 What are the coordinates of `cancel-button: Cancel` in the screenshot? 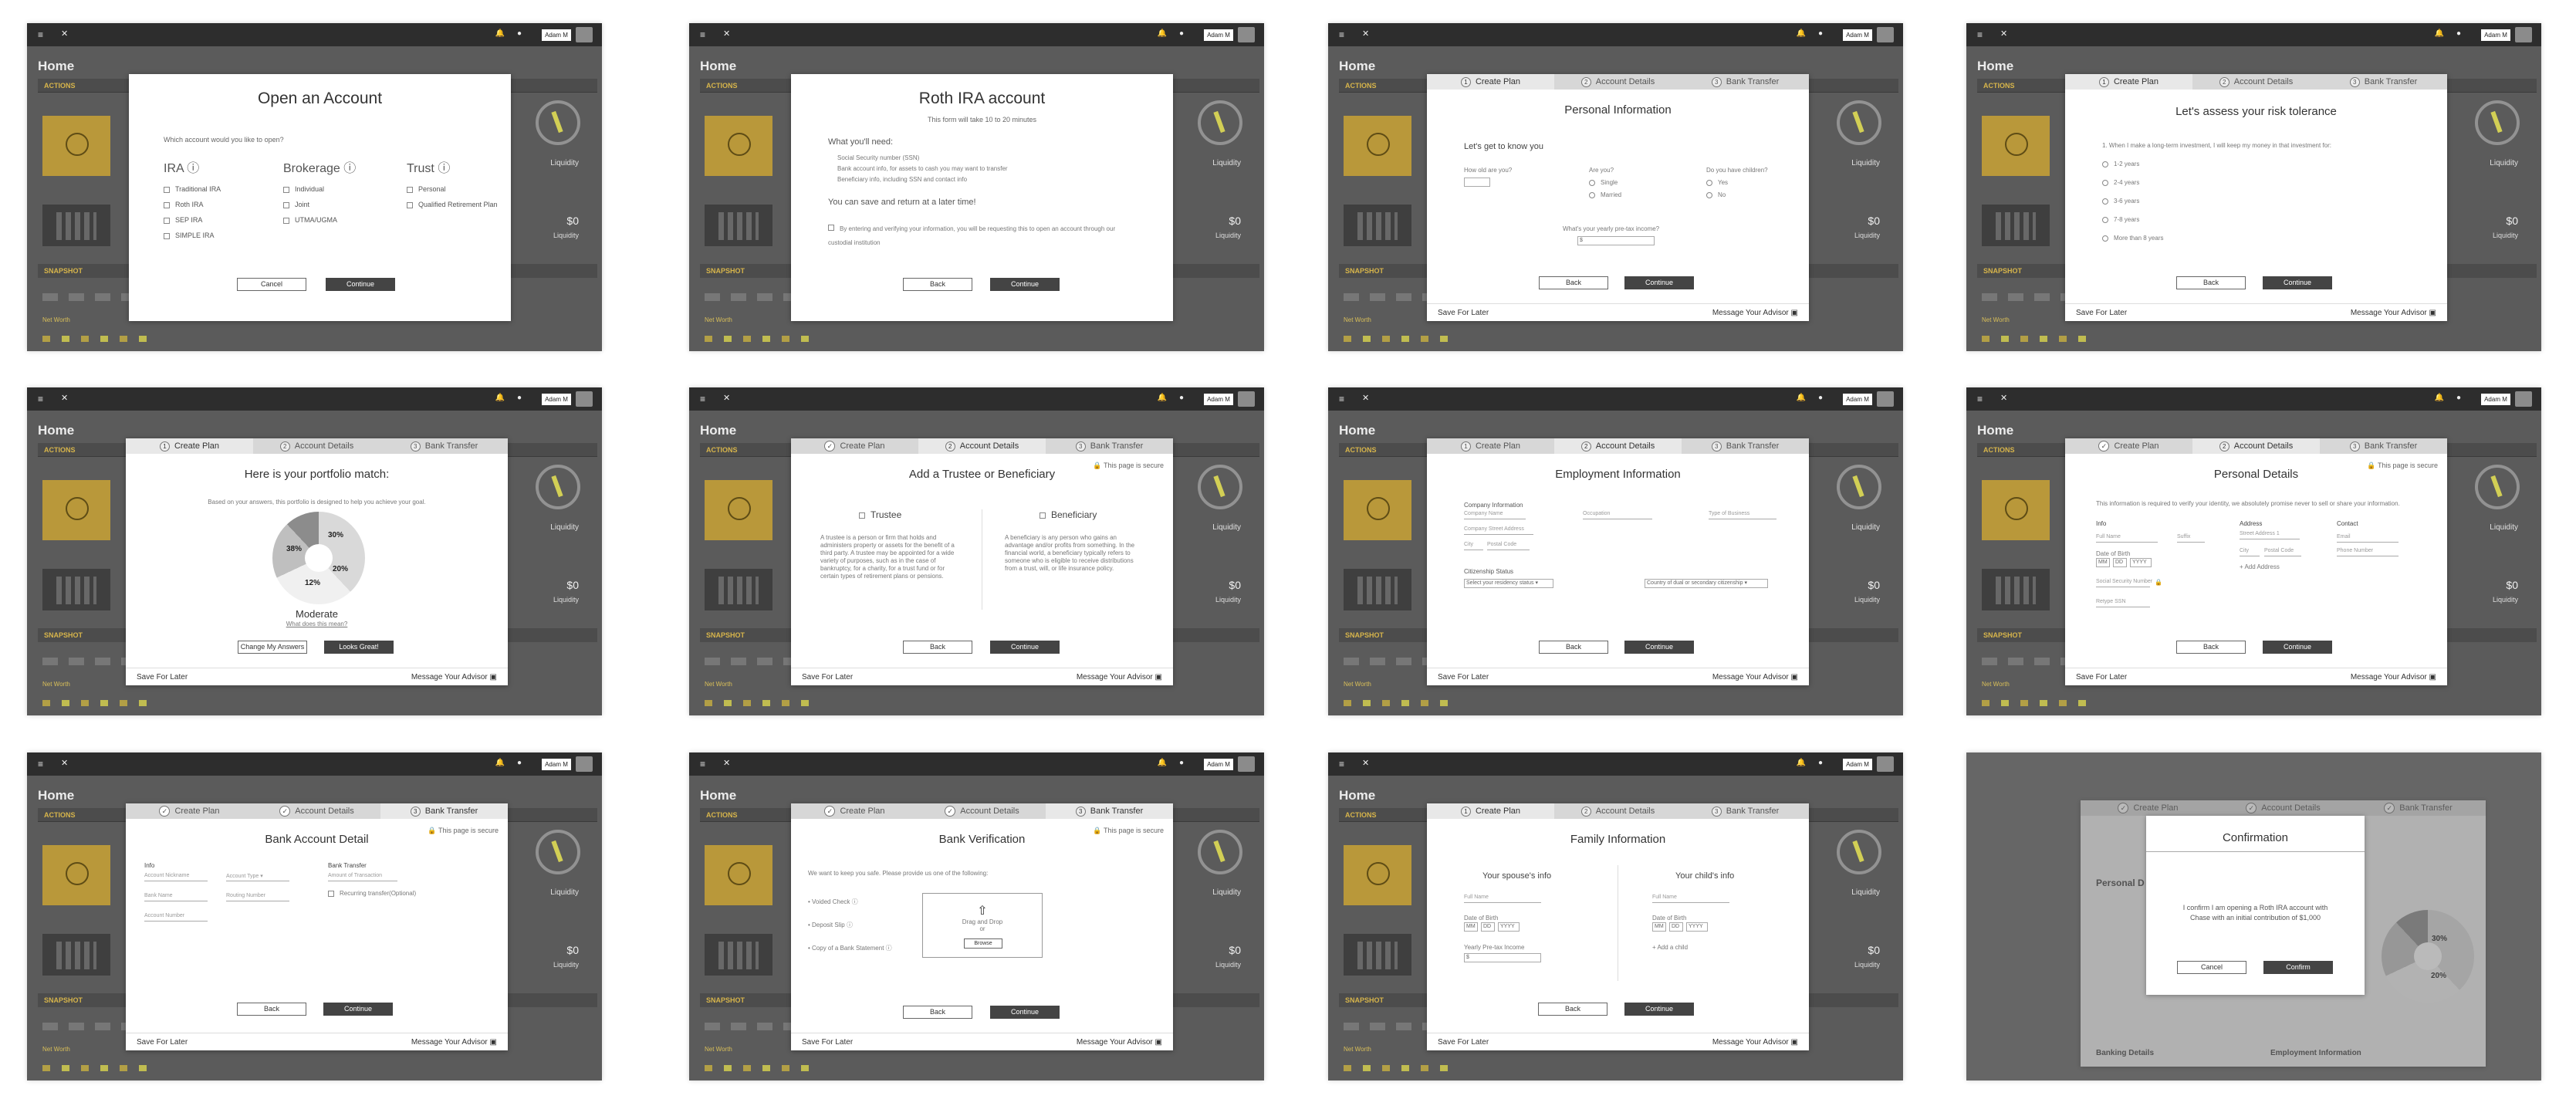 It's located at (2211, 967).